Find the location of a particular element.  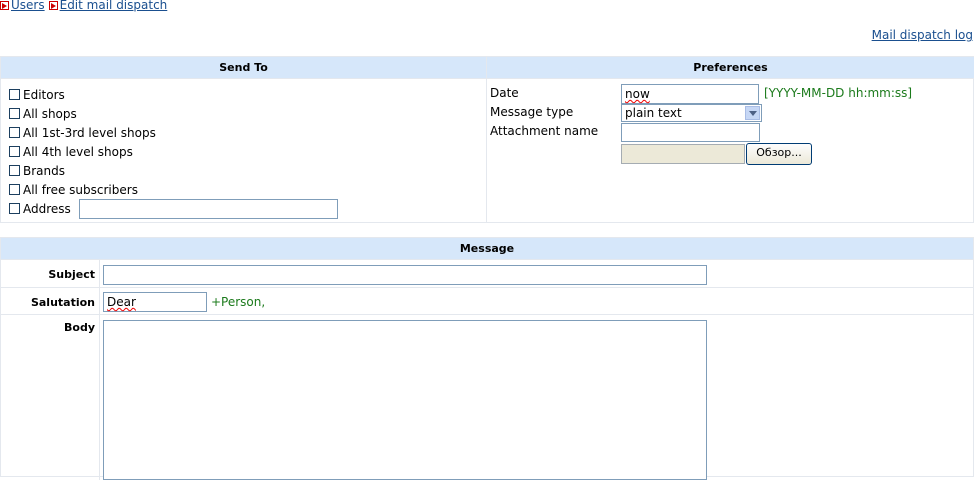

attachment-name-input is located at coordinates (690, 132).